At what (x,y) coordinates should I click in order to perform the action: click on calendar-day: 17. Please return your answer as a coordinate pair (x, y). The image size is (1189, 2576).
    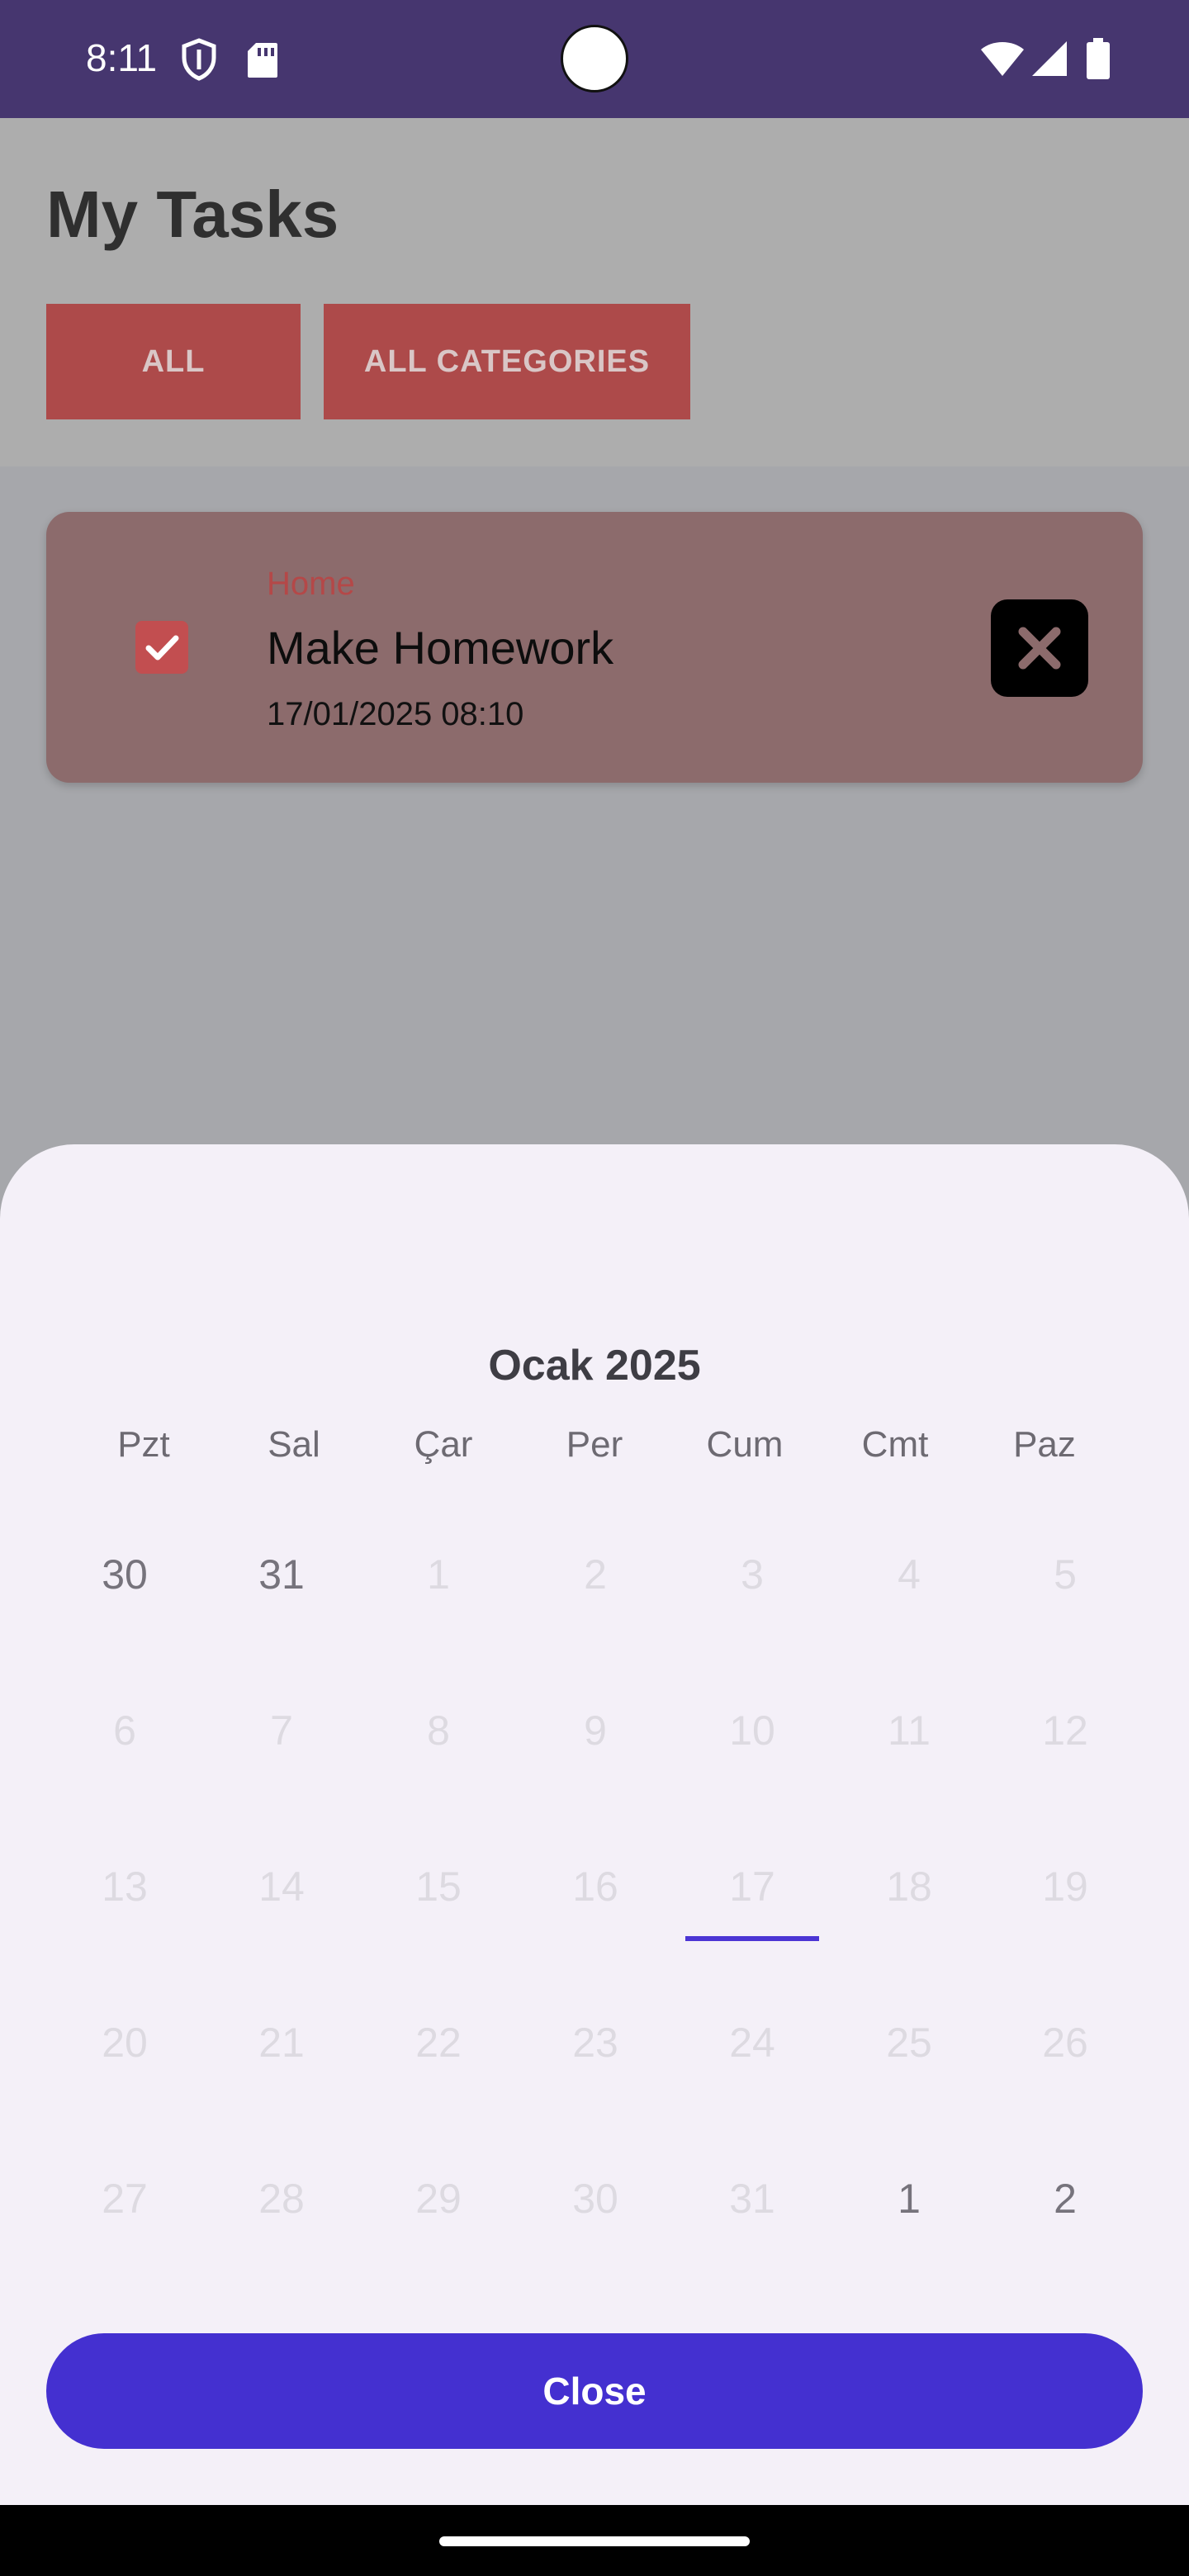
    Looking at the image, I should click on (752, 1886).